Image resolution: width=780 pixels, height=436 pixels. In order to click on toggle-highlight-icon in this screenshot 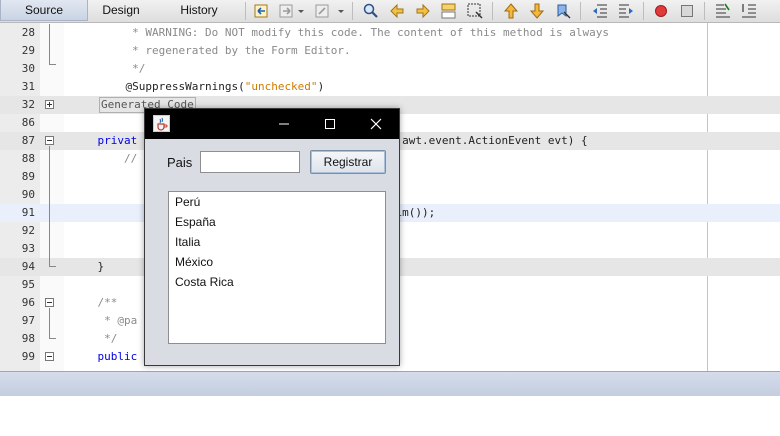, I will do `click(449, 11)`.